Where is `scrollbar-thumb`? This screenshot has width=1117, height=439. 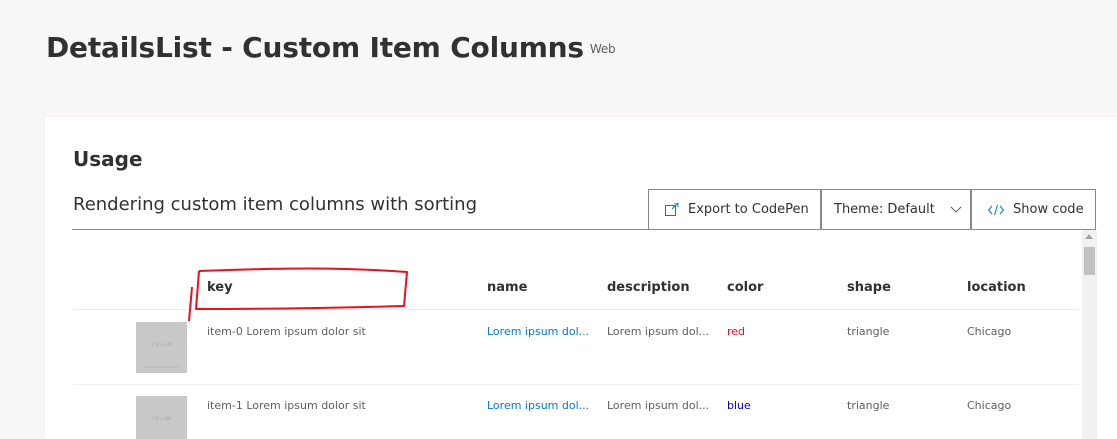 scrollbar-thumb is located at coordinates (1089, 261).